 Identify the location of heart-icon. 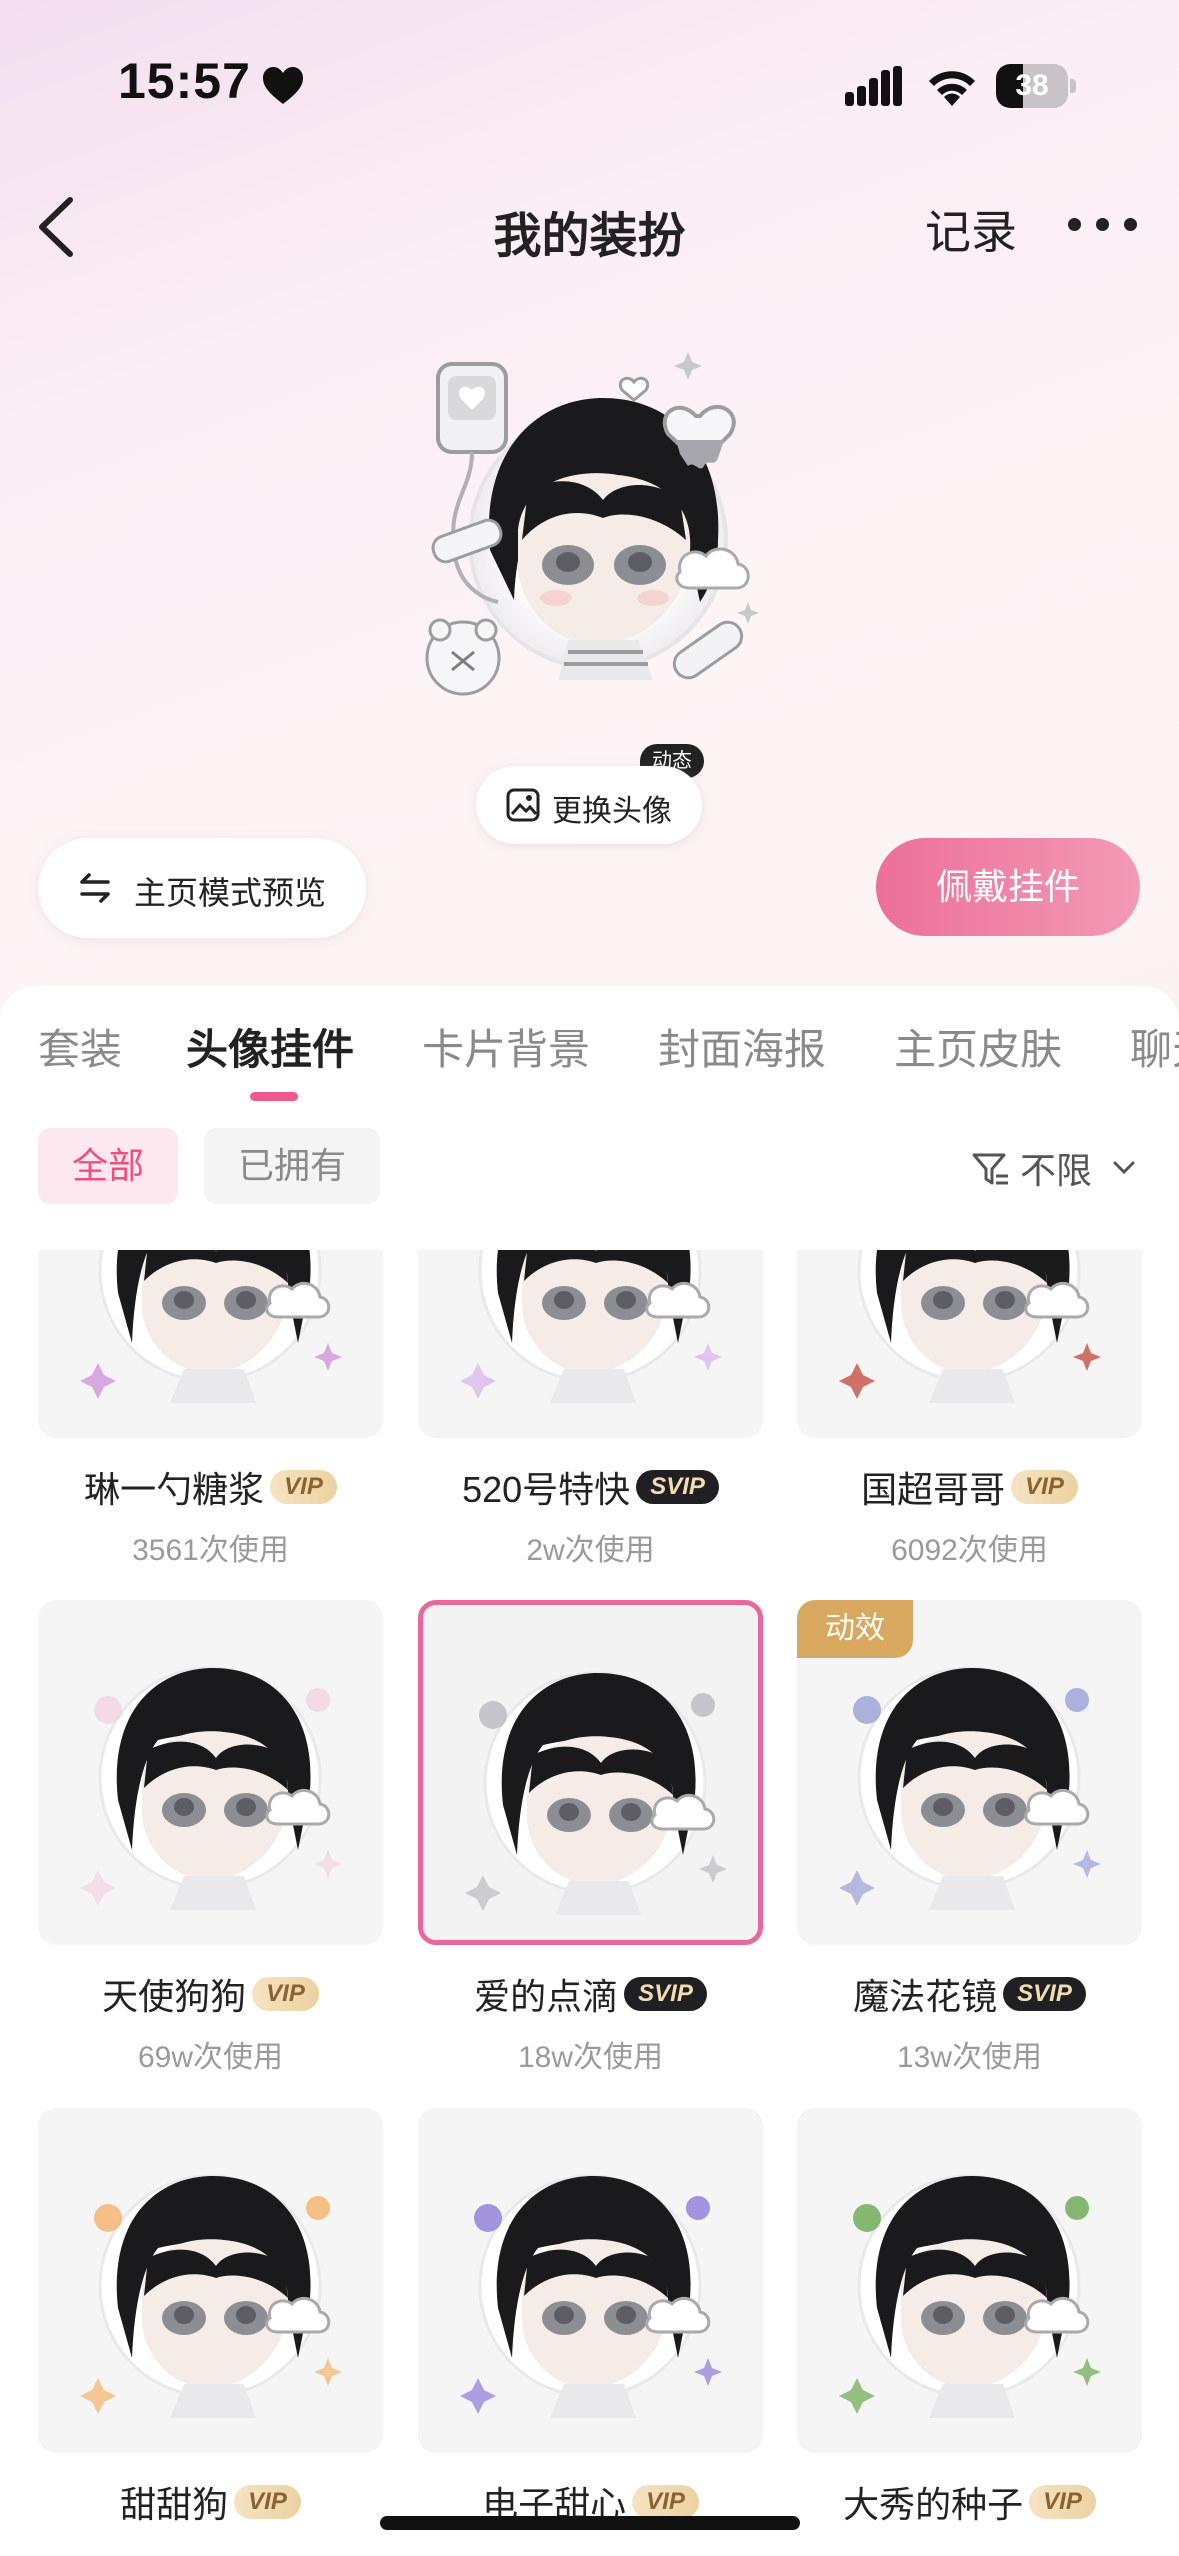
(283, 85).